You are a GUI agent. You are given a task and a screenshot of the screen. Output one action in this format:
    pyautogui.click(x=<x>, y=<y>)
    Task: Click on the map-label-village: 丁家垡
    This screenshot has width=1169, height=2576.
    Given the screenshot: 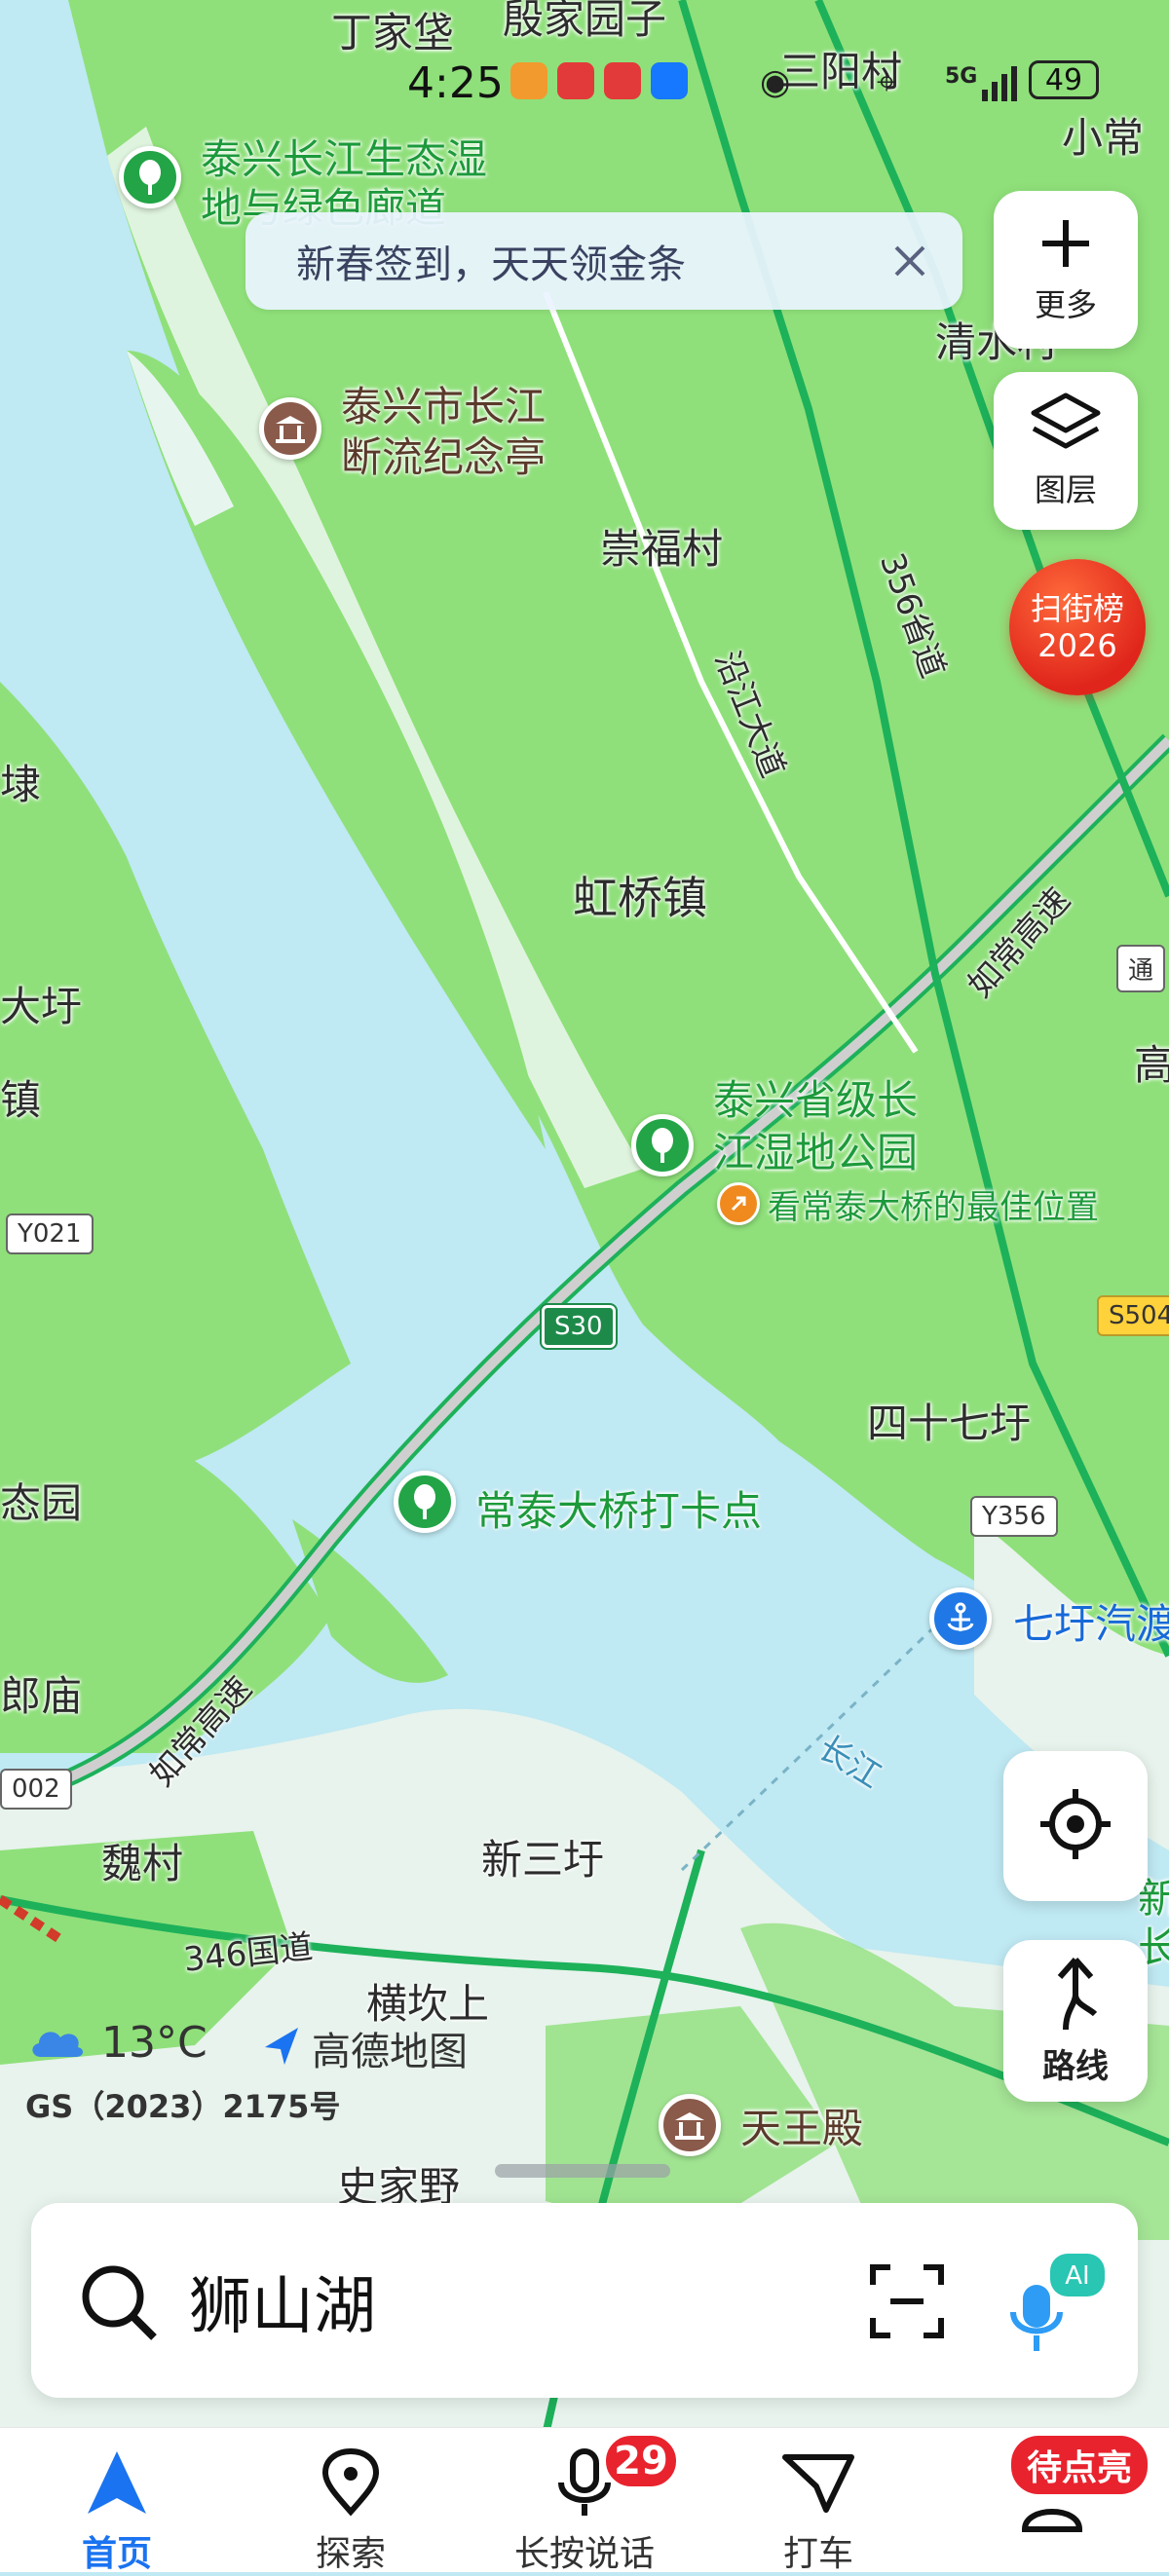 What is the action you would take?
    pyautogui.click(x=393, y=32)
    